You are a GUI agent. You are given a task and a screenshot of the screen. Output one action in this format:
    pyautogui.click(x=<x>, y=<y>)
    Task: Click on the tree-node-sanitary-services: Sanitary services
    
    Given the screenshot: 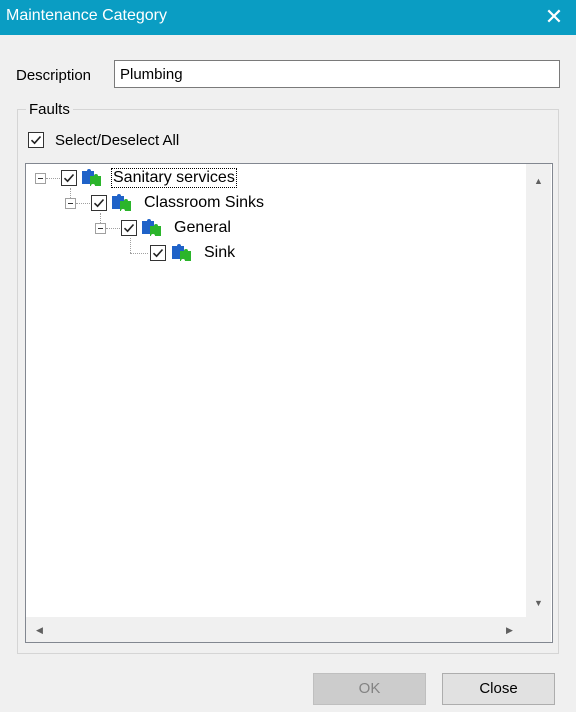 What is the action you would take?
    pyautogui.click(x=174, y=178)
    